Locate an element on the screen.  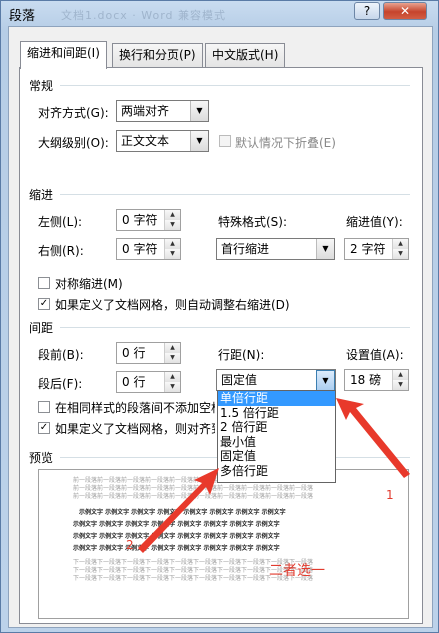
indent-left-spinner: 0 字符 ▲ ▼ is located at coordinates (148, 220).